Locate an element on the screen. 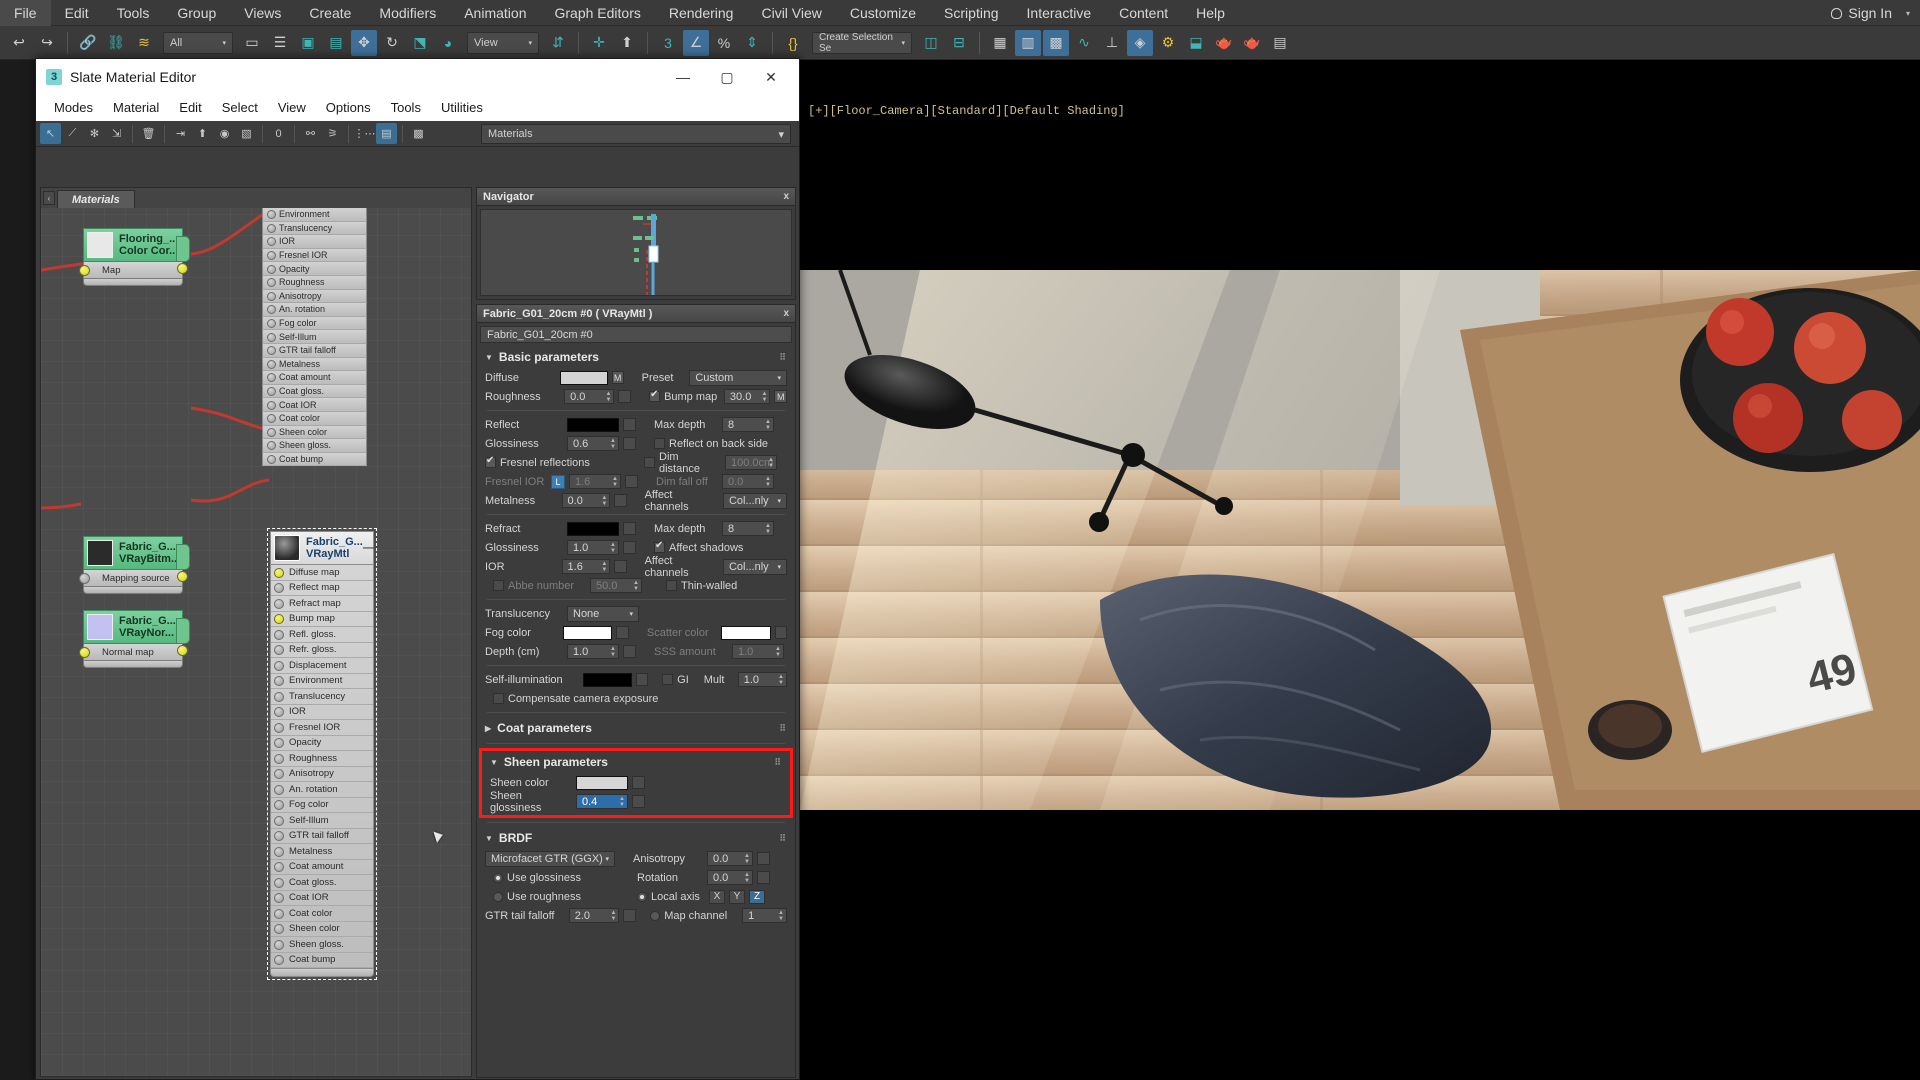 This screenshot has width=1920, height=1080. node-flooring-color-correction: Flooring_... Color Cor... — Map is located at coordinates (134, 257).